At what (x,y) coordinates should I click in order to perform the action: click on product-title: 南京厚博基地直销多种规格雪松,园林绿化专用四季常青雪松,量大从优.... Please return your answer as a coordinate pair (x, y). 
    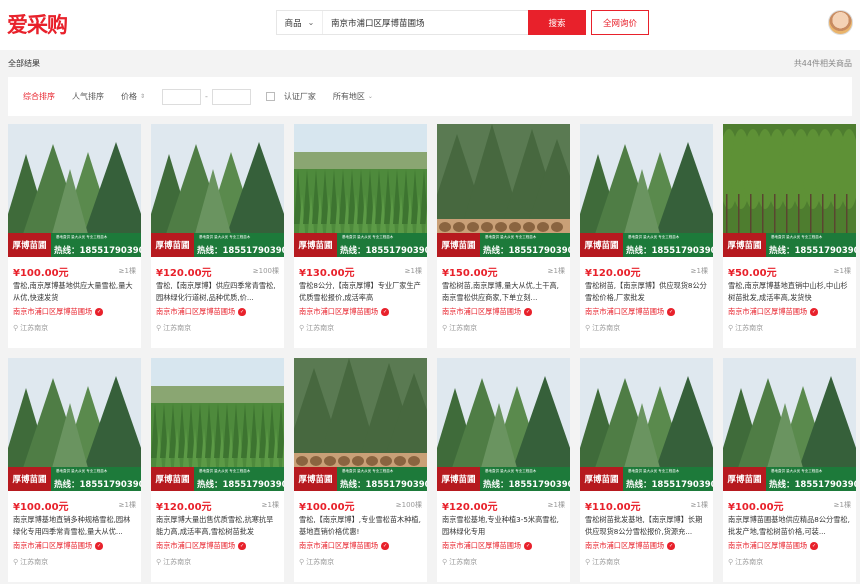
    Looking at the image, I should click on (74, 524).